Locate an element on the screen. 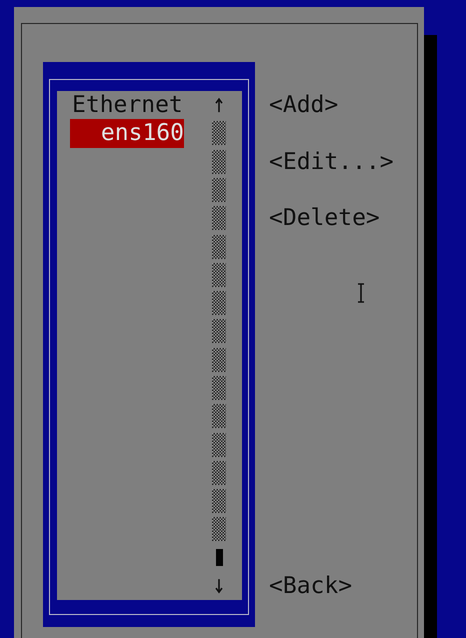 The height and width of the screenshot is (638, 466). scrollbar-thumb is located at coordinates (219, 557).